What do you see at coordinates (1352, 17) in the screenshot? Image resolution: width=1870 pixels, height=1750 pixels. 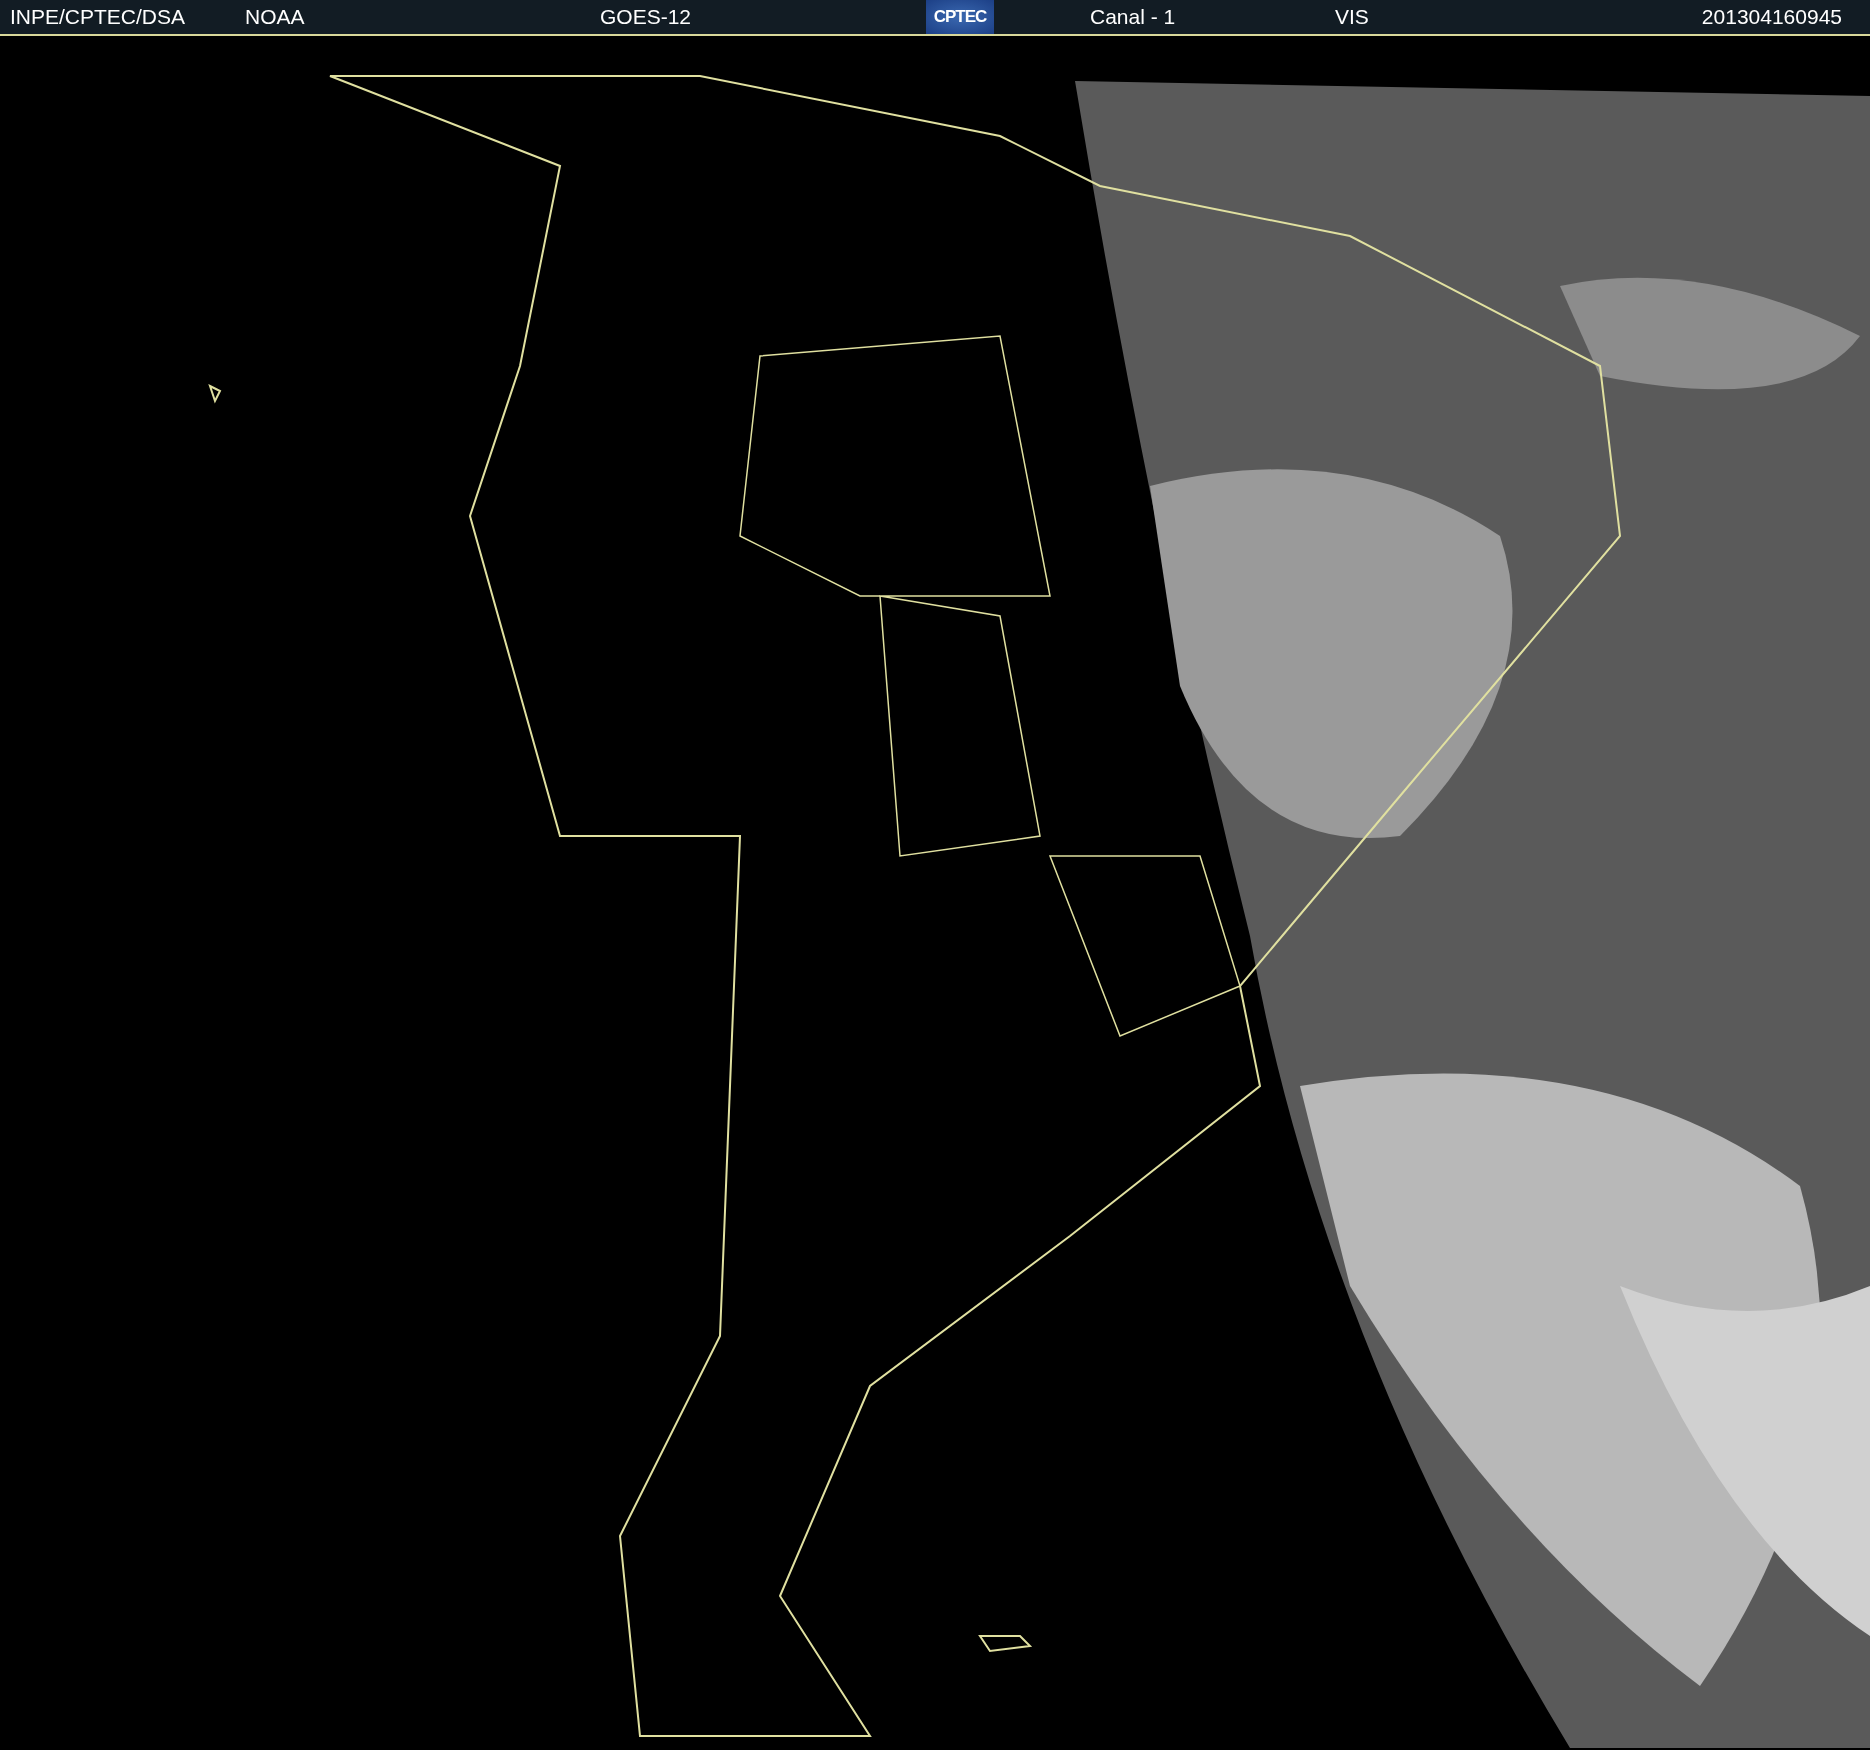 I see `header-label: VIS` at bounding box center [1352, 17].